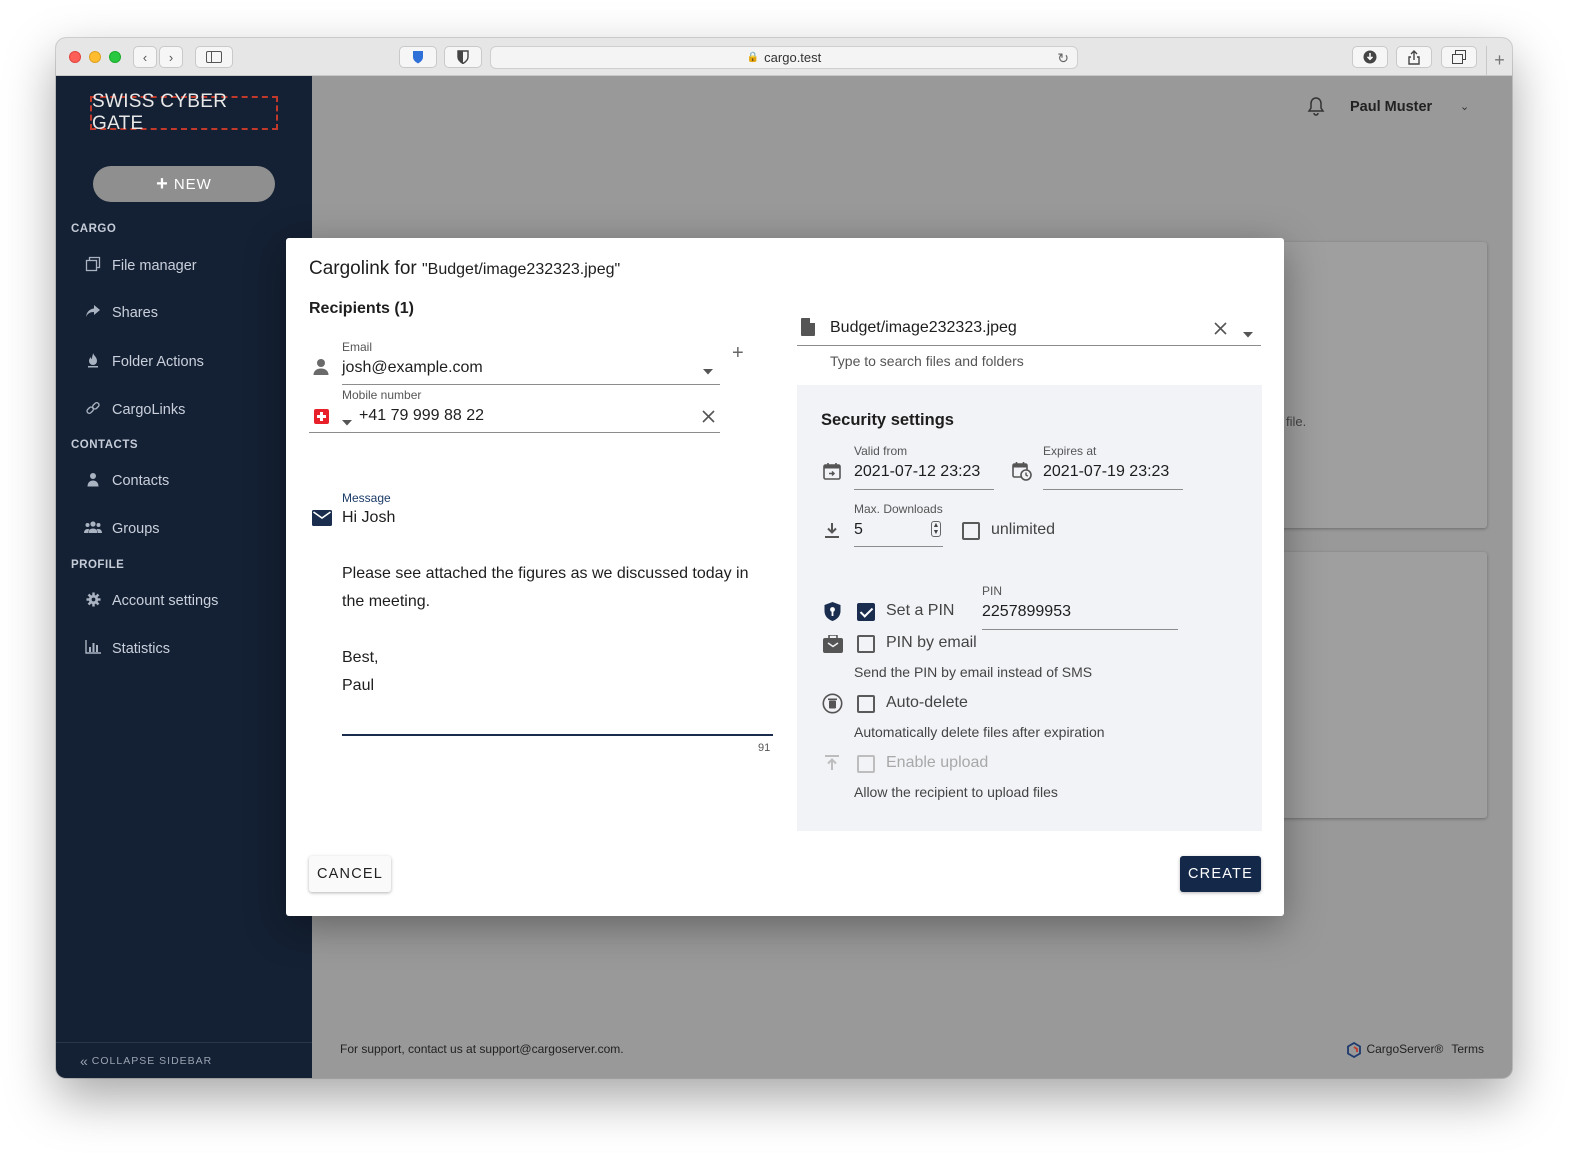  I want to click on enable-upload-helper: Allow the recipient to upload files, so click(956, 792).